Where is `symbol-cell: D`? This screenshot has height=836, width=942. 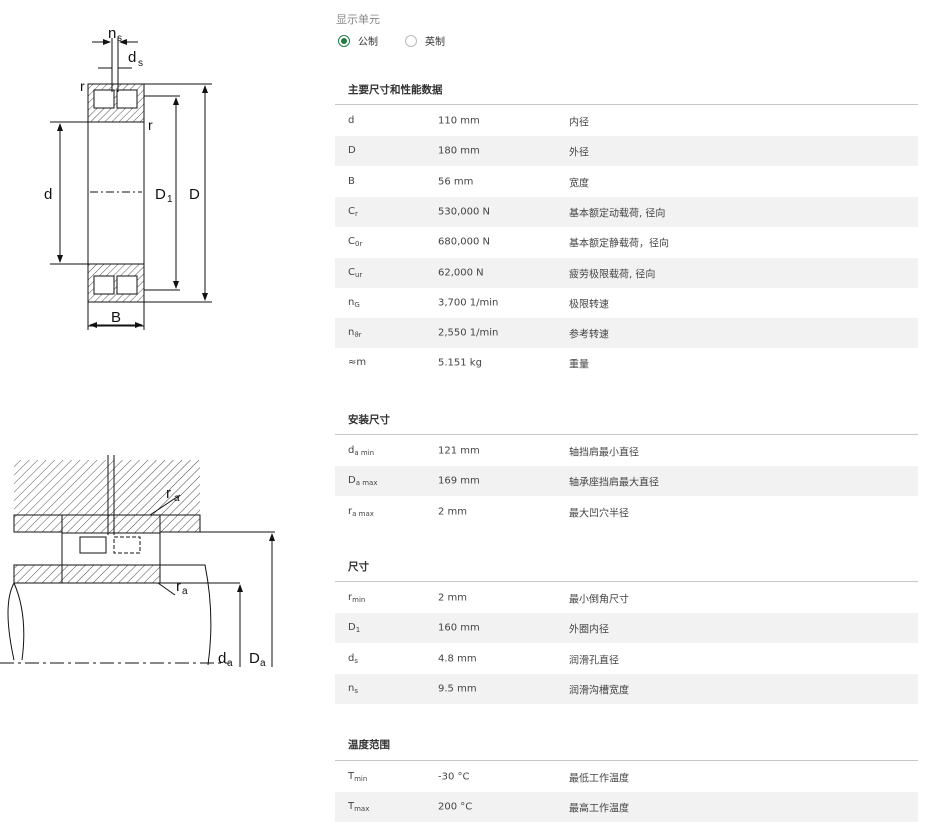
symbol-cell: D is located at coordinates (352, 151).